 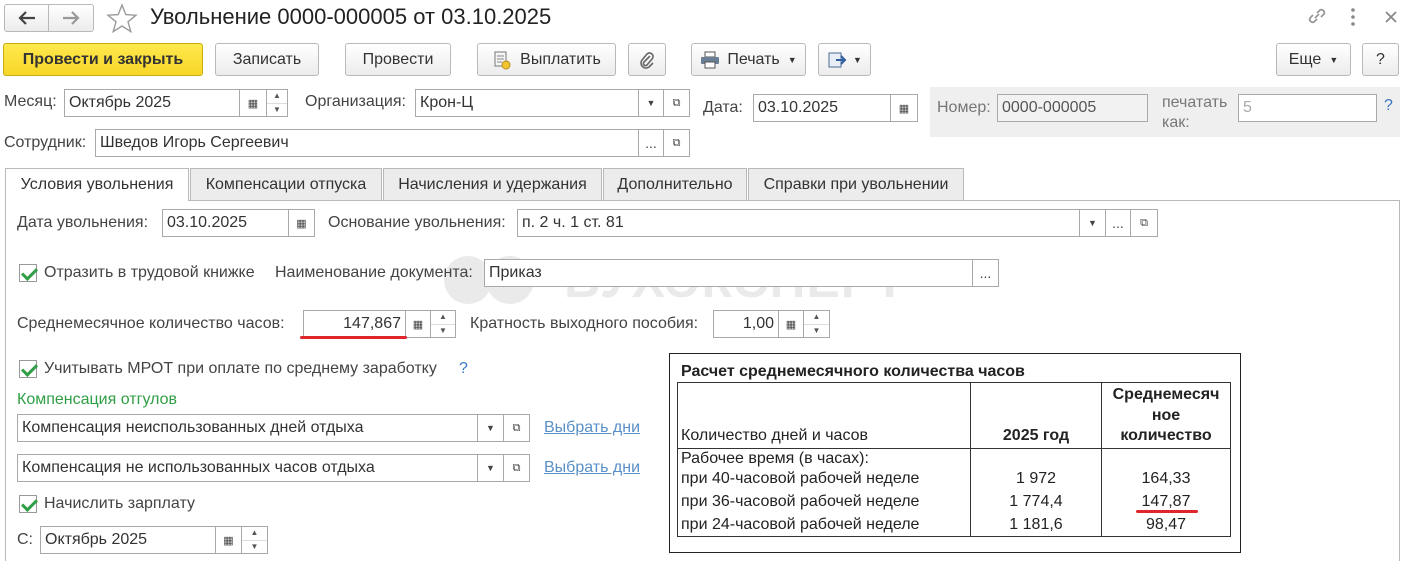 I want to click on calc-table-divider-h, so click(x=954, y=448).